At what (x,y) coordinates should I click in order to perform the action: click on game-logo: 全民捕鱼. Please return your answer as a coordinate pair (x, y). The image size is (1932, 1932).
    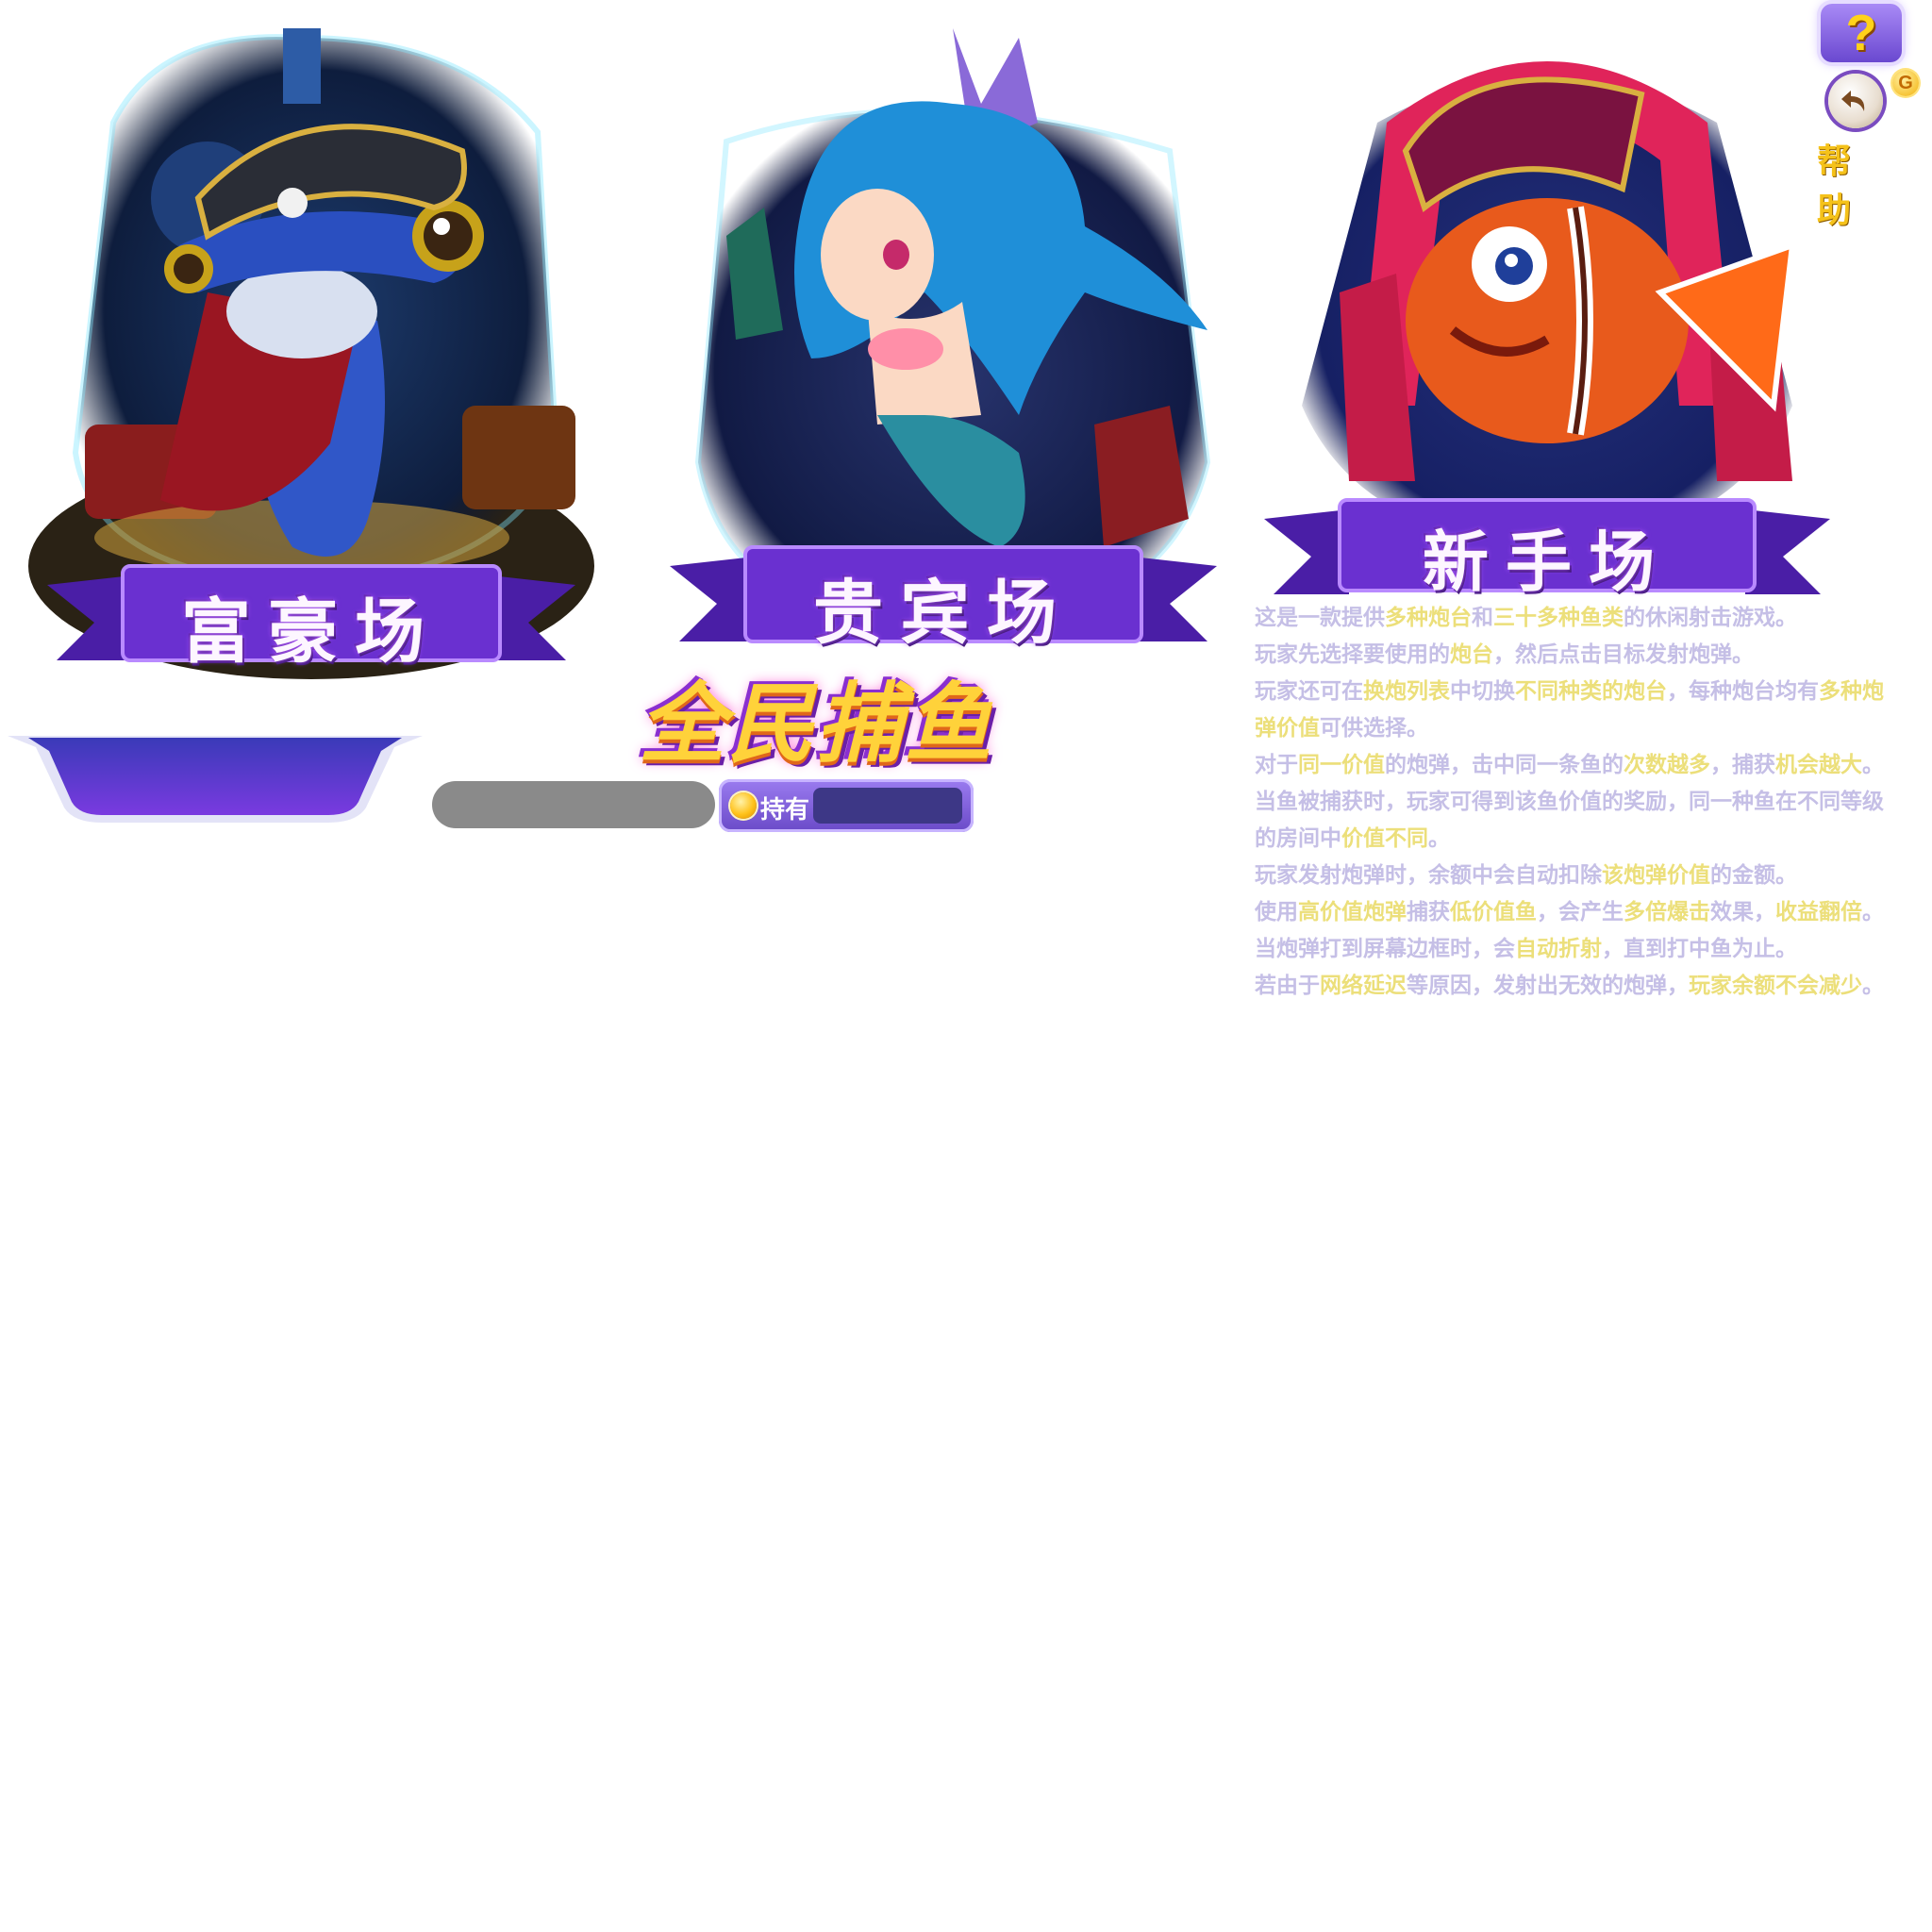
    Looking at the image, I should click on (816, 724).